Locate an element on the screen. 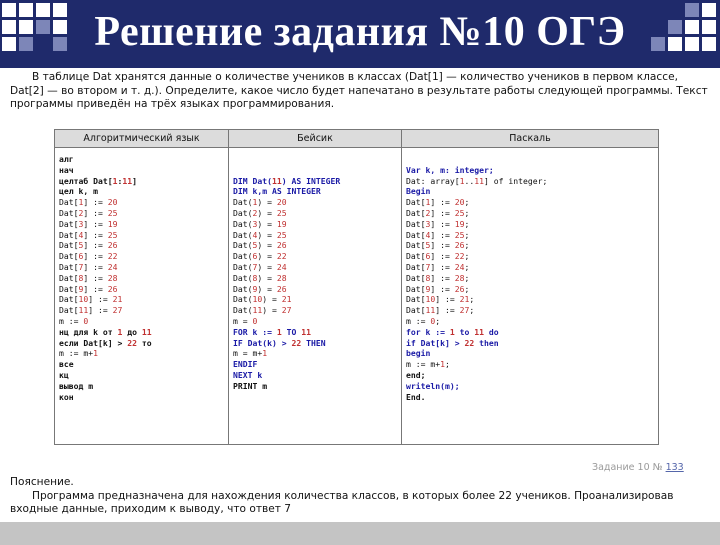 The image size is (720, 545). code-line: Dat(7) = 24 is located at coordinates (260, 266).